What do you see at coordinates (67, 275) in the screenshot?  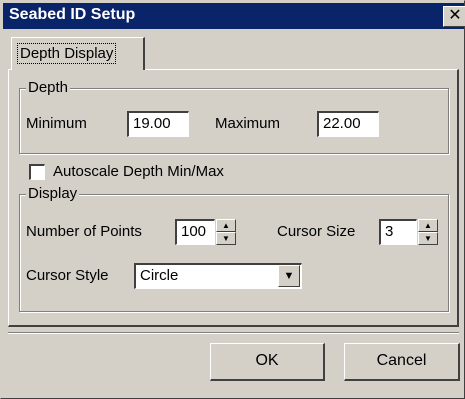 I see `cursor-style-label: Cursor Style` at bounding box center [67, 275].